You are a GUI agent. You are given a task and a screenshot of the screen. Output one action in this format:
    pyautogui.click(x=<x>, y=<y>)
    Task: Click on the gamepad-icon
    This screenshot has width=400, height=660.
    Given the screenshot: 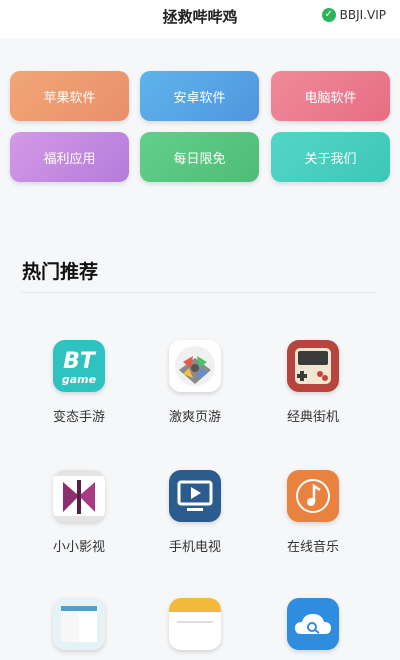 What is the action you would take?
    pyautogui.click(x=195, y=366)
    